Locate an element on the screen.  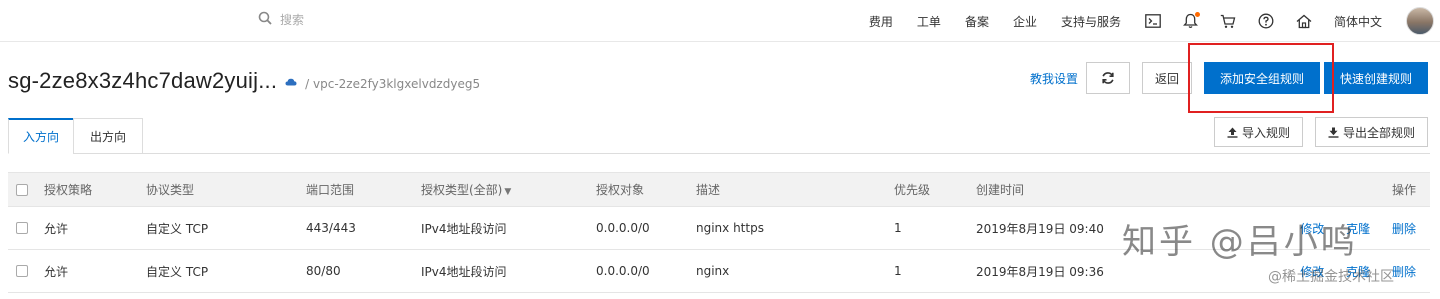
col-auth-type: 授权类型(全部) ▼ is located at coordinates (508, 189).